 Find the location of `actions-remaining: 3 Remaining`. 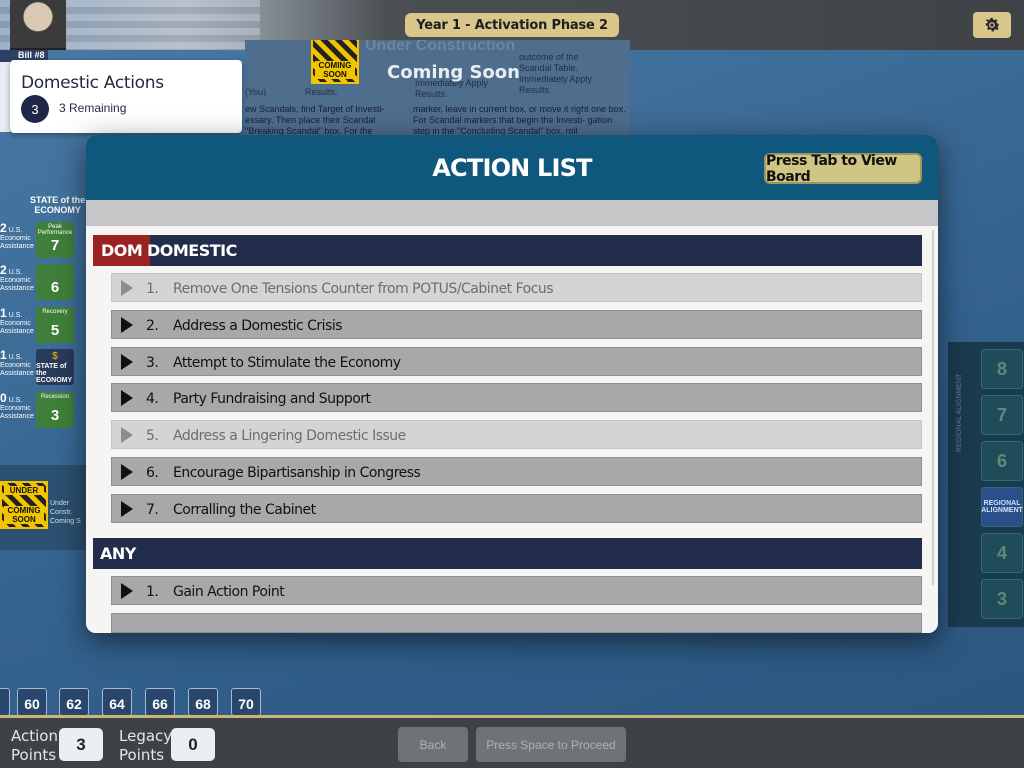

actions-remaining: 3 Remaining is located at coordinates (93, 108).